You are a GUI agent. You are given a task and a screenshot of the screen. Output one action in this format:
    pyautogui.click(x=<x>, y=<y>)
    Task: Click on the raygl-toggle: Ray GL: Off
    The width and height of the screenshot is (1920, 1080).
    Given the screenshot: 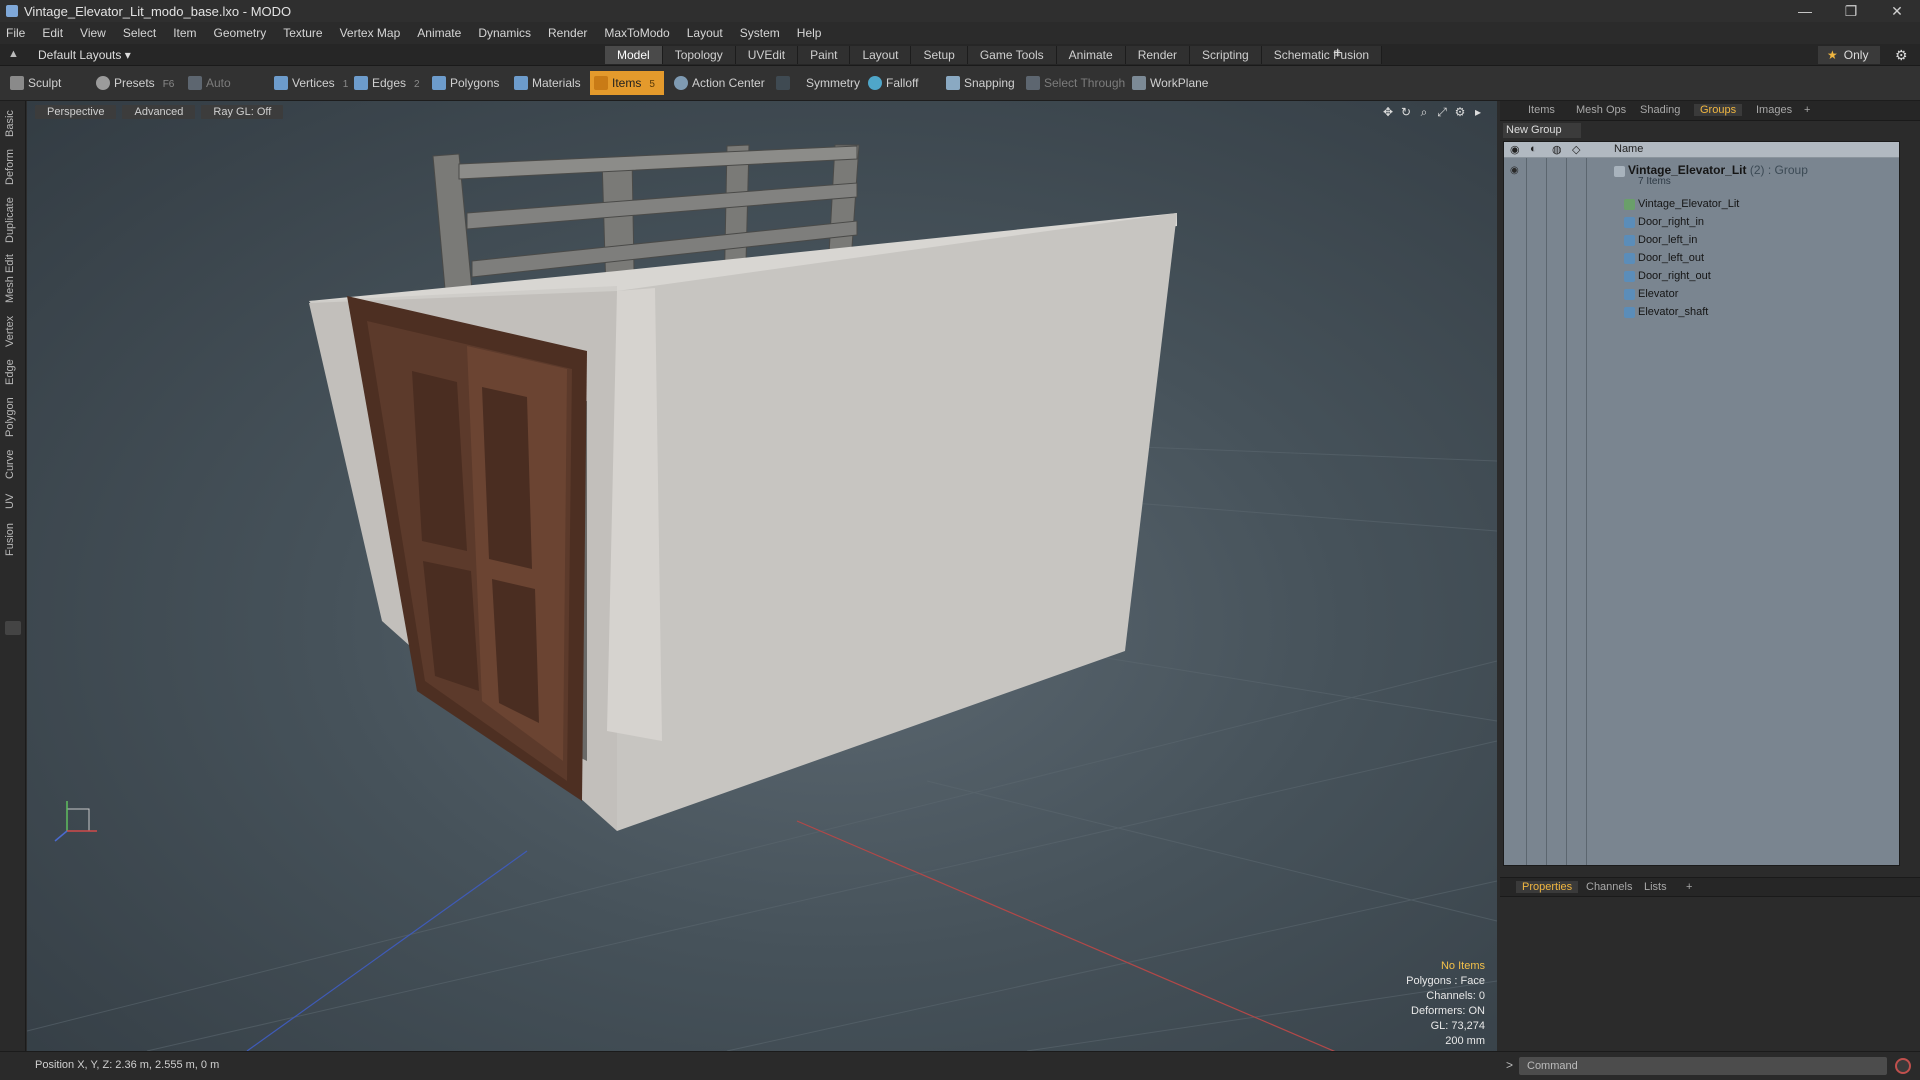 What is the action you would take?
    pyautogui.click(x=242, y=112)
    